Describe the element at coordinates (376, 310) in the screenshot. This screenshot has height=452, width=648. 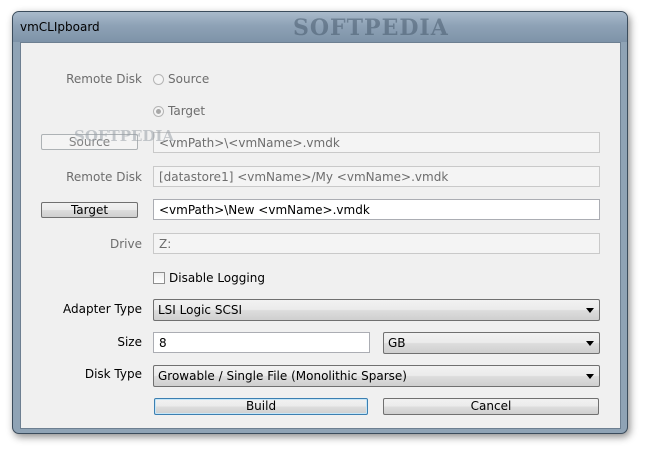
I see `adapter-type-select: LSI Logic SCSI` at that location.